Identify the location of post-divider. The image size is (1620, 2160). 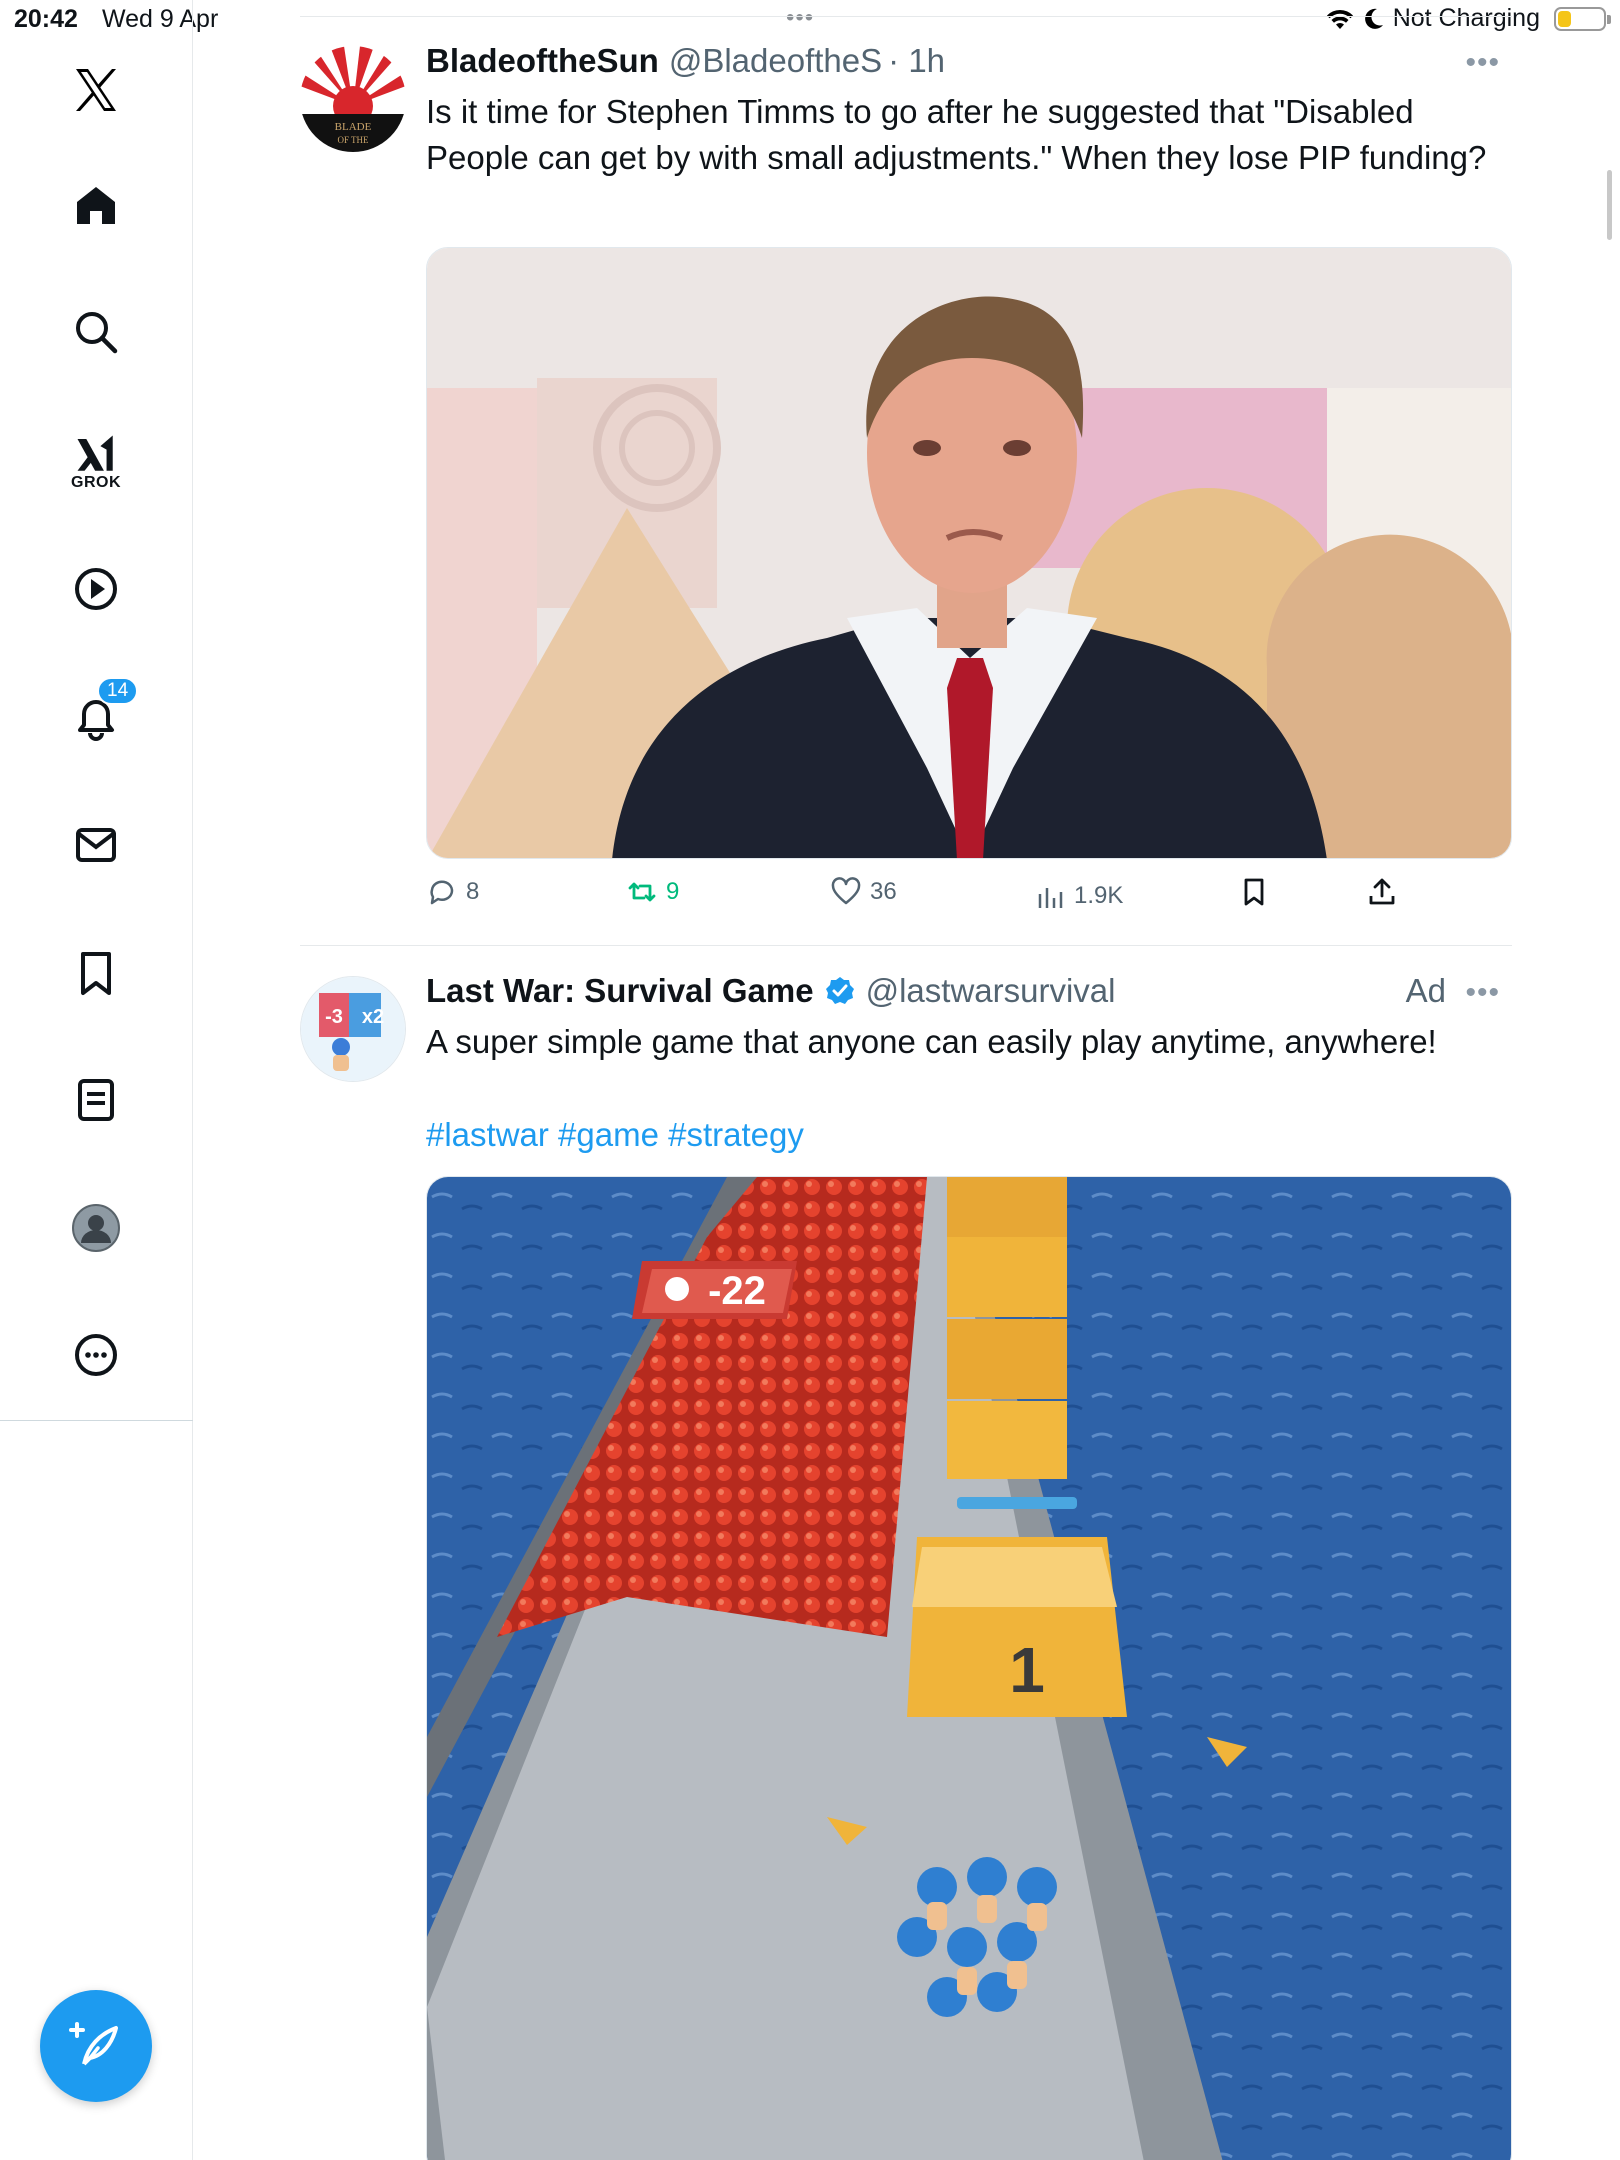
(906, 945).